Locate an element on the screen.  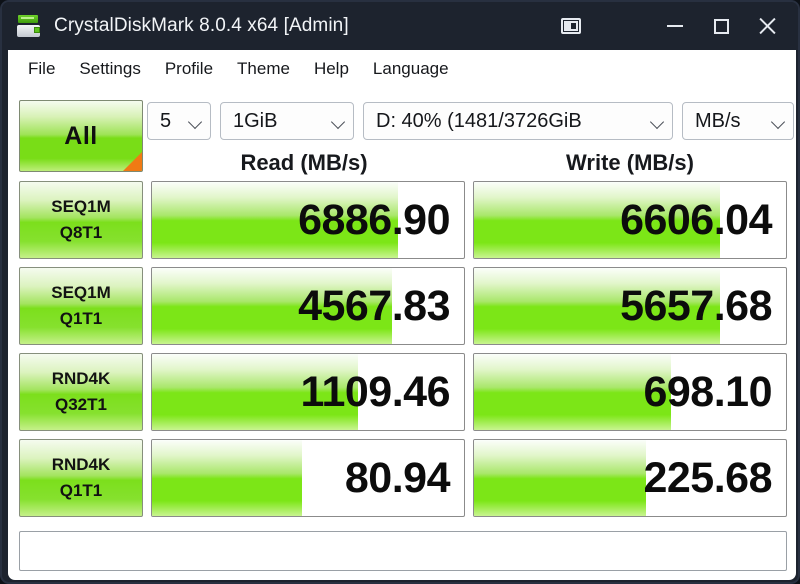
write-score-cell: 5657.68 is located at coordinates (630, 306).